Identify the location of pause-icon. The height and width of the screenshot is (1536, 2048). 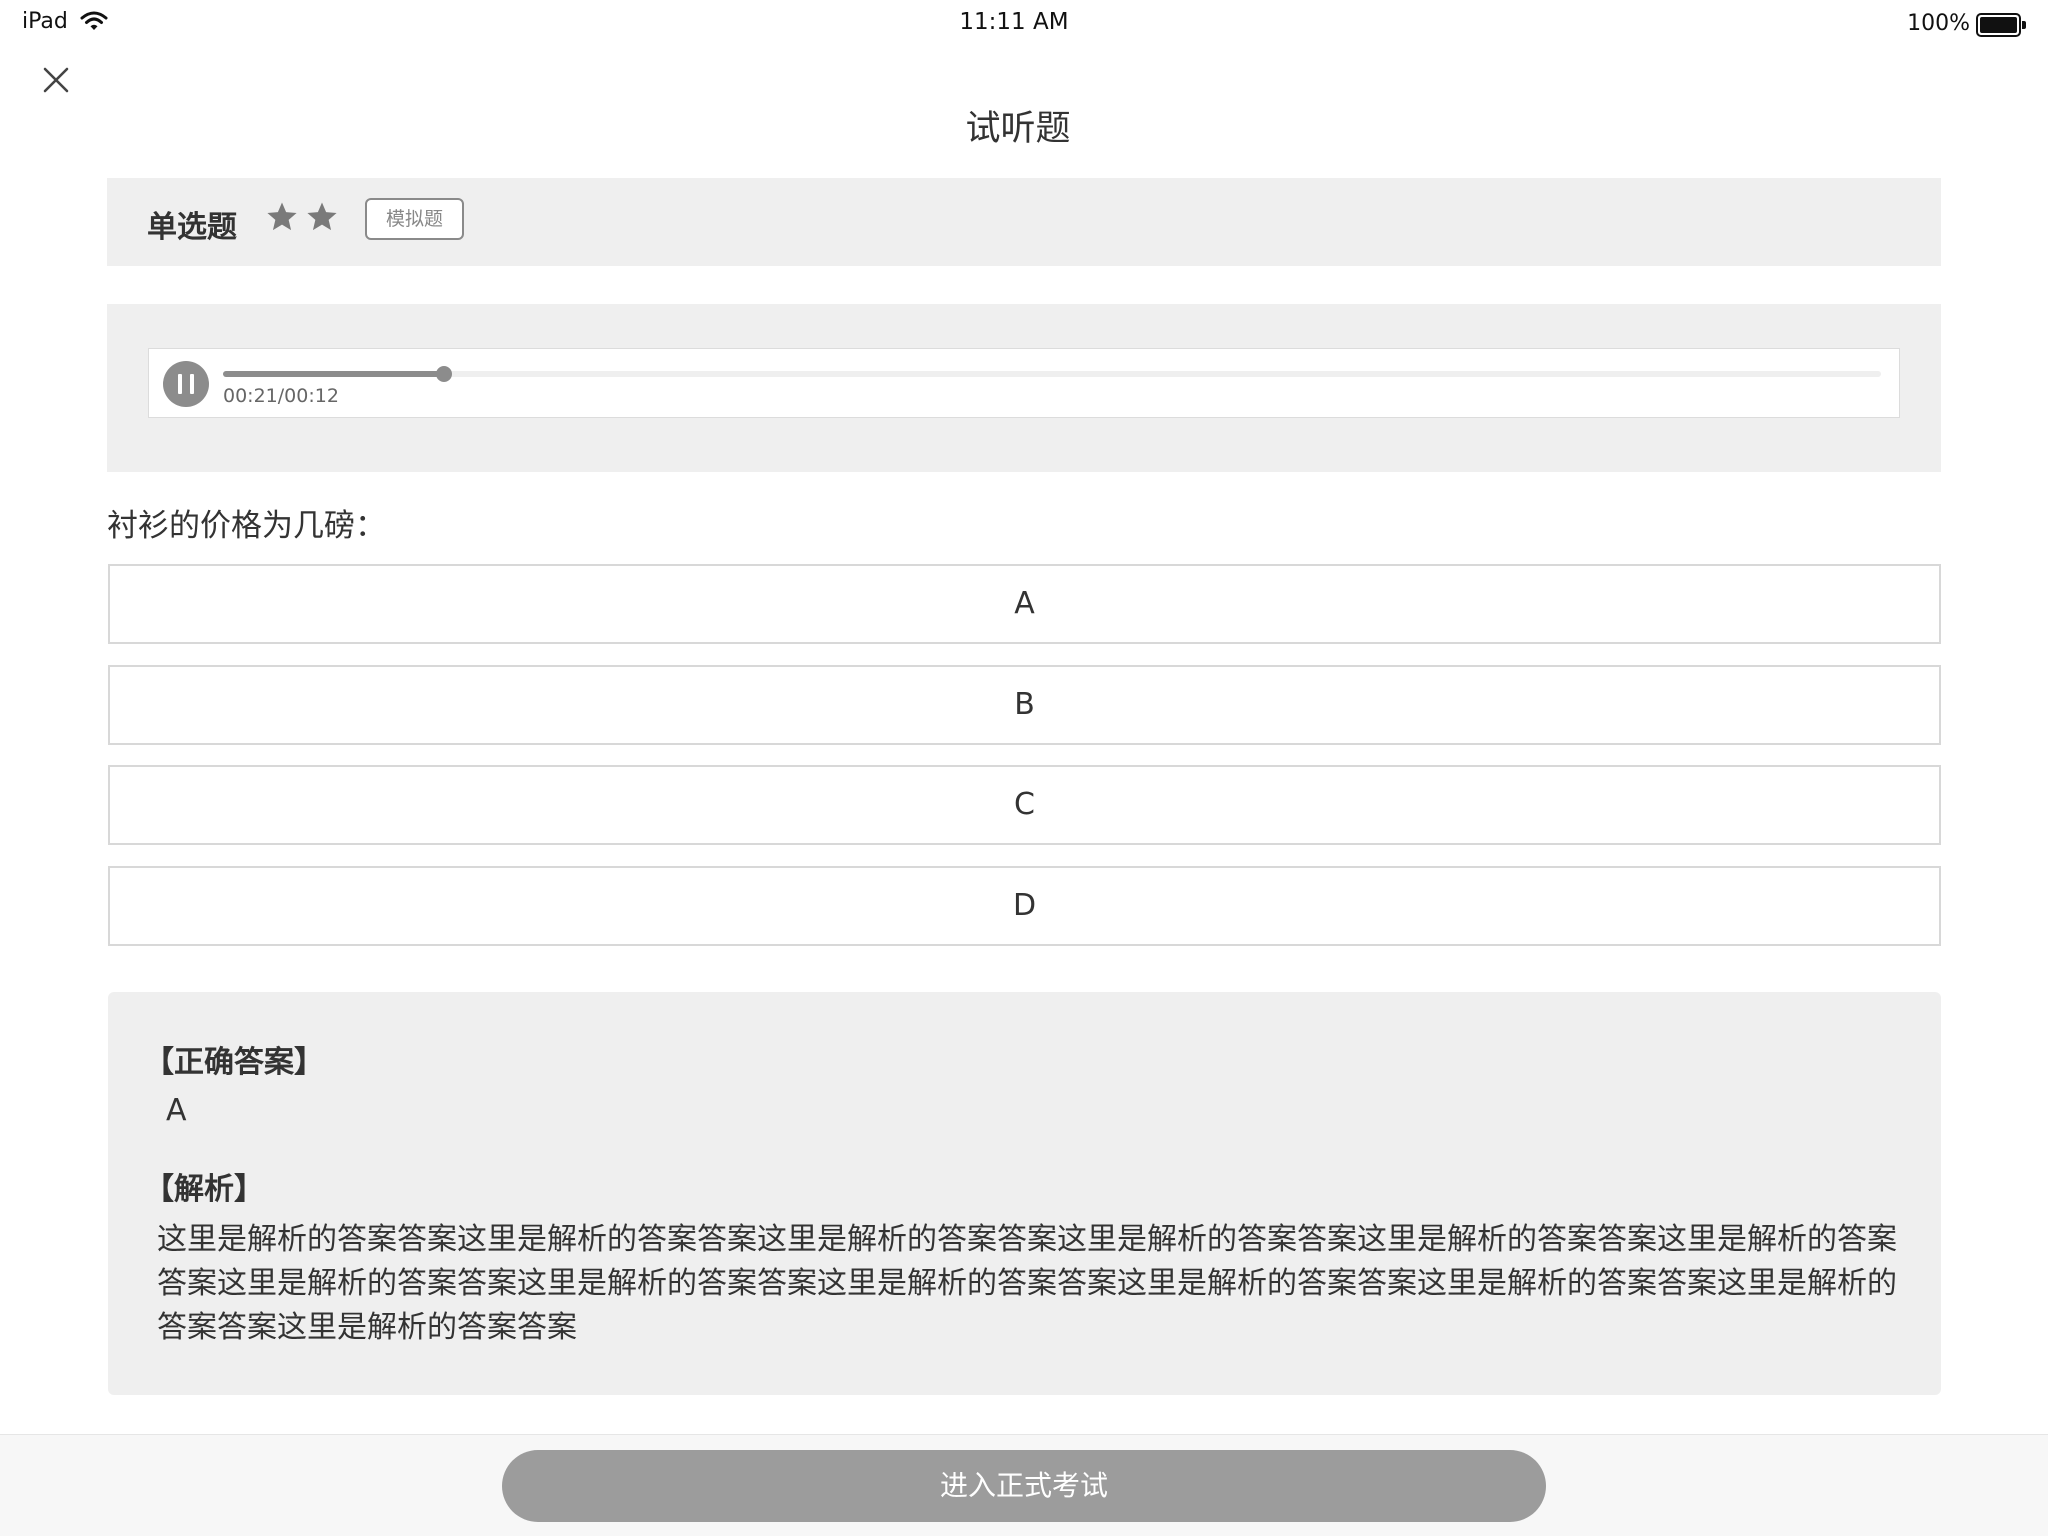
(180, 384).